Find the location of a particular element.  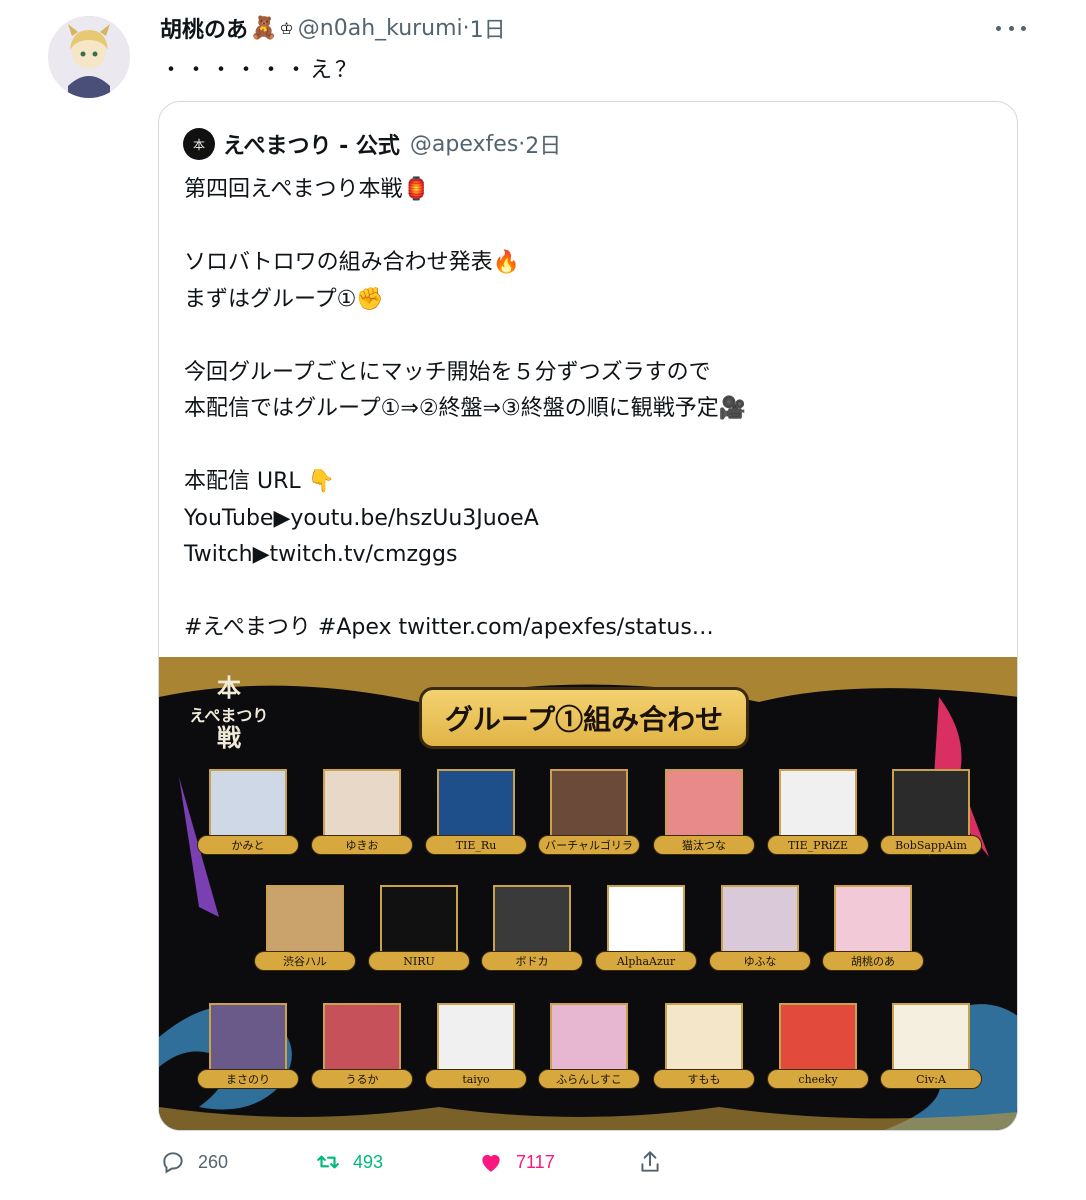

player-card: AlphaAzur is located at coordinates (646, 929).